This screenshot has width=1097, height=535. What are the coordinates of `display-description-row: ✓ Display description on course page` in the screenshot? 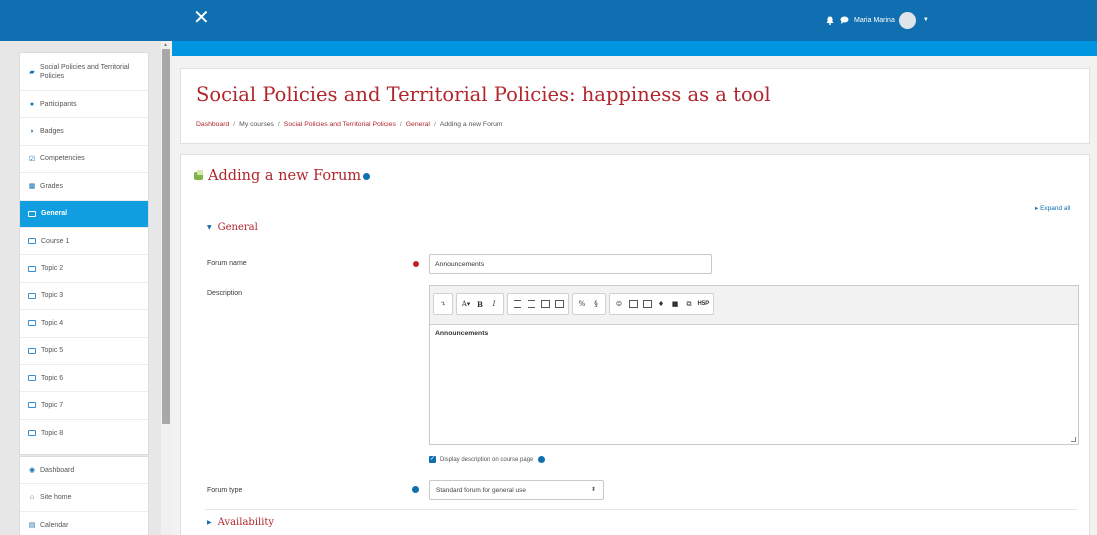 It's located at (487, 459).